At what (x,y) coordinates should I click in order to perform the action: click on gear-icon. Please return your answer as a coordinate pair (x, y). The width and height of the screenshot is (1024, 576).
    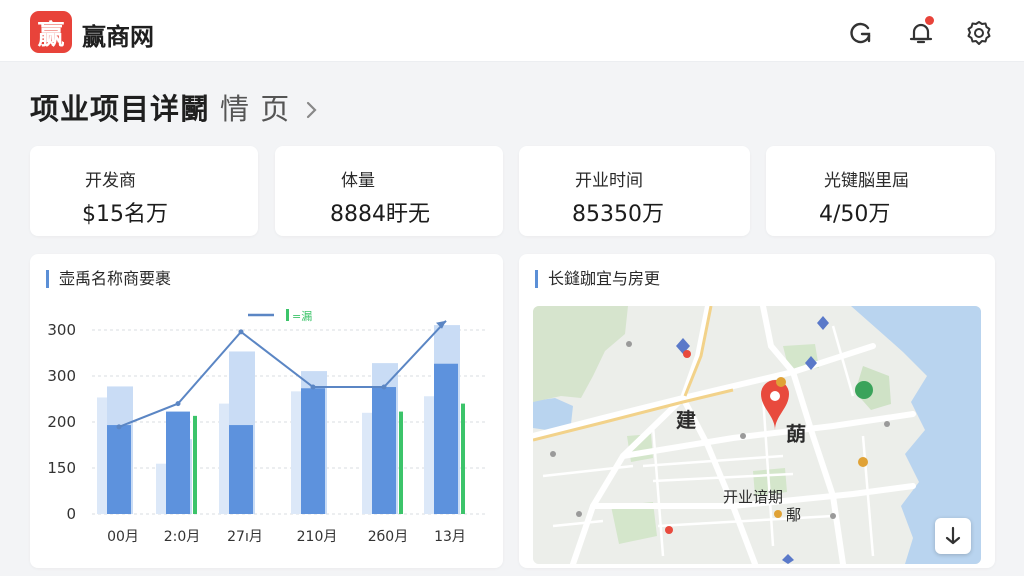
    Looking at the image, I should click on (979, 33).